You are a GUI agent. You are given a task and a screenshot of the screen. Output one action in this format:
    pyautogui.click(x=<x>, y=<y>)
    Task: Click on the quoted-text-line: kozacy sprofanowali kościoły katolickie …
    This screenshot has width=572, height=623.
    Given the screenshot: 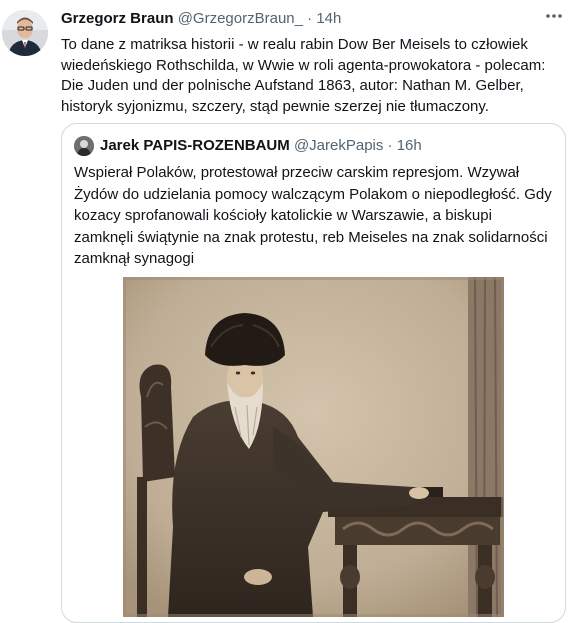 What is the action you would take?
    pyautogui.click(x=283, y=215)
    